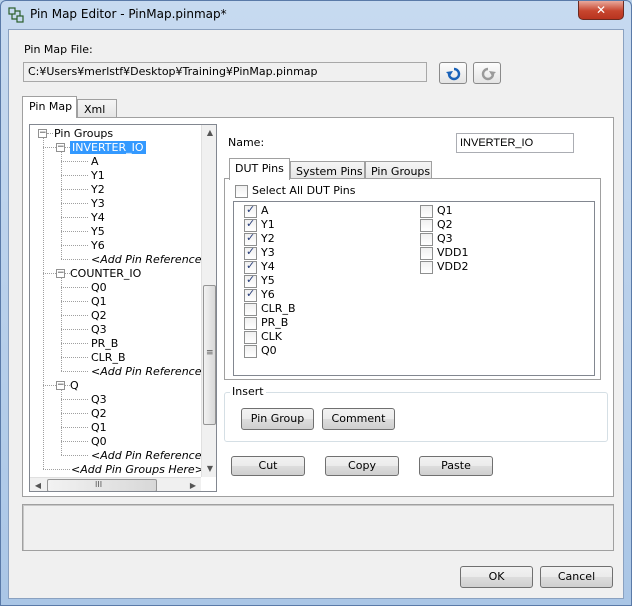 The image size is (632, 606). Describe the element at coordinates (277, 419) in the screenshot. I see `pin-group-button: Pin Group` at that location.